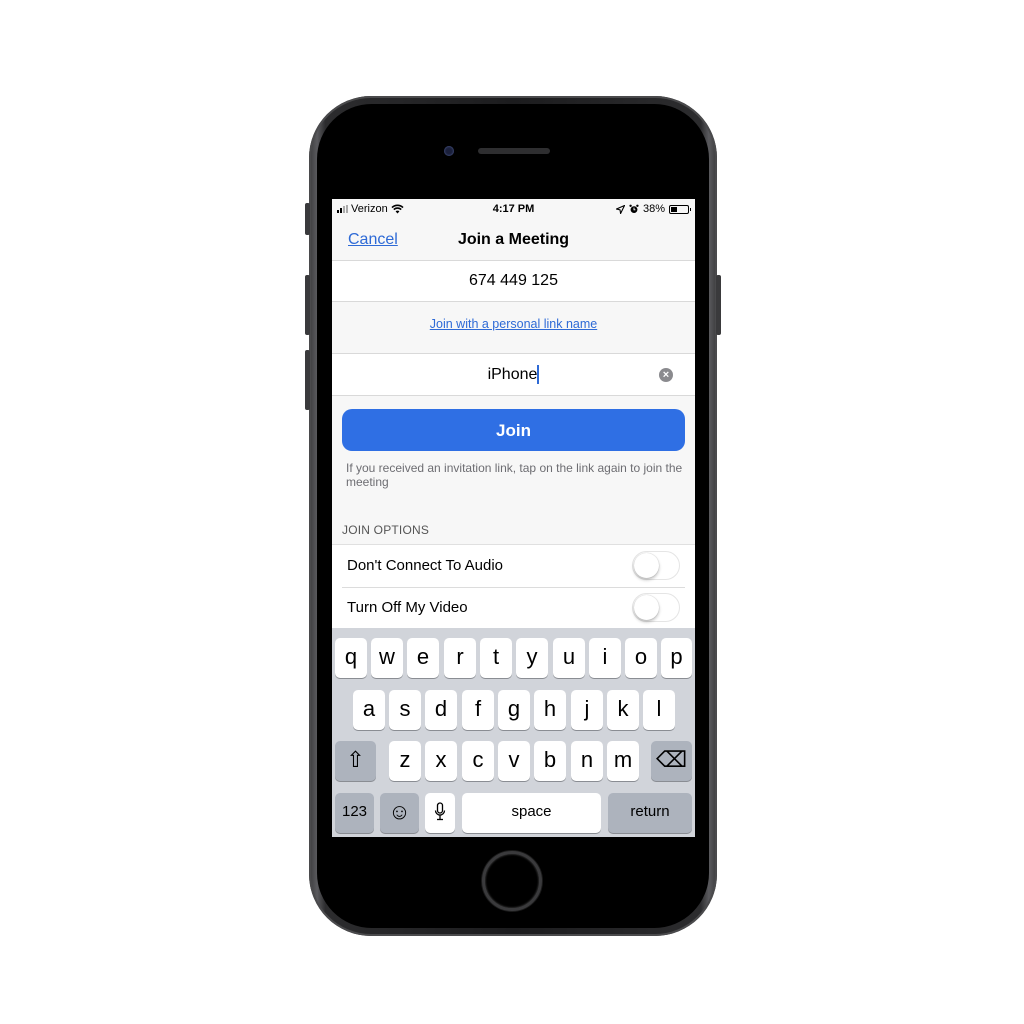 The image size is (1024, 1024). What do you see at coordinates (478, 761) in the screenshot?
I see `key-c: c` at bounding box center [478, 761].